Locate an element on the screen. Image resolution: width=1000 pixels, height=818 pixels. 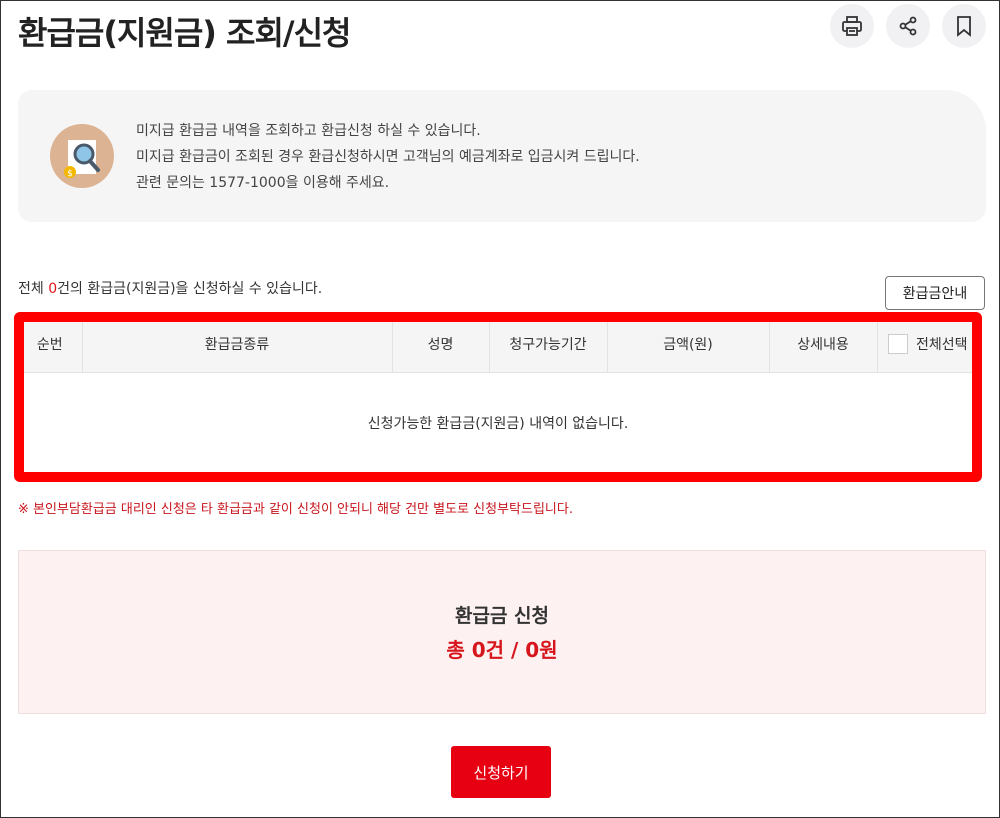
page-title: 환급금(지원금) 조회/신청 is located at coordinates (184, 33).